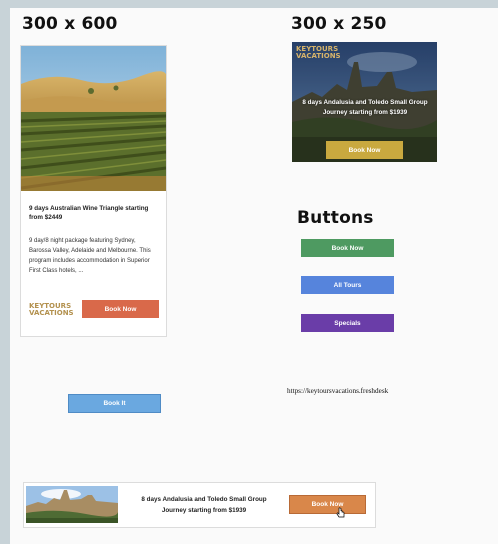  What do you see at coordinates (93, 118) in the screenshot?
I see `vineyard-photo` at bounding box center [93, 118].